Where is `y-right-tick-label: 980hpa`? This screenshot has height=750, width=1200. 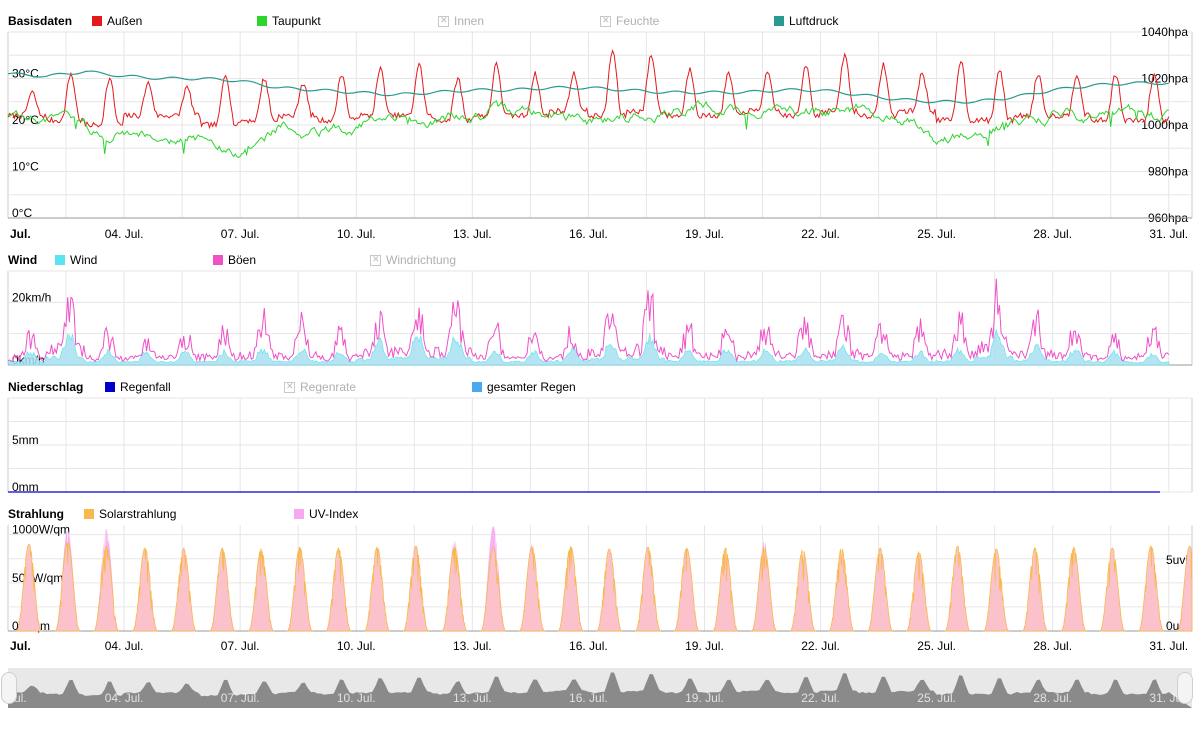
y-right-tick-label: 980hpa is located at coordinates (1168, 172).